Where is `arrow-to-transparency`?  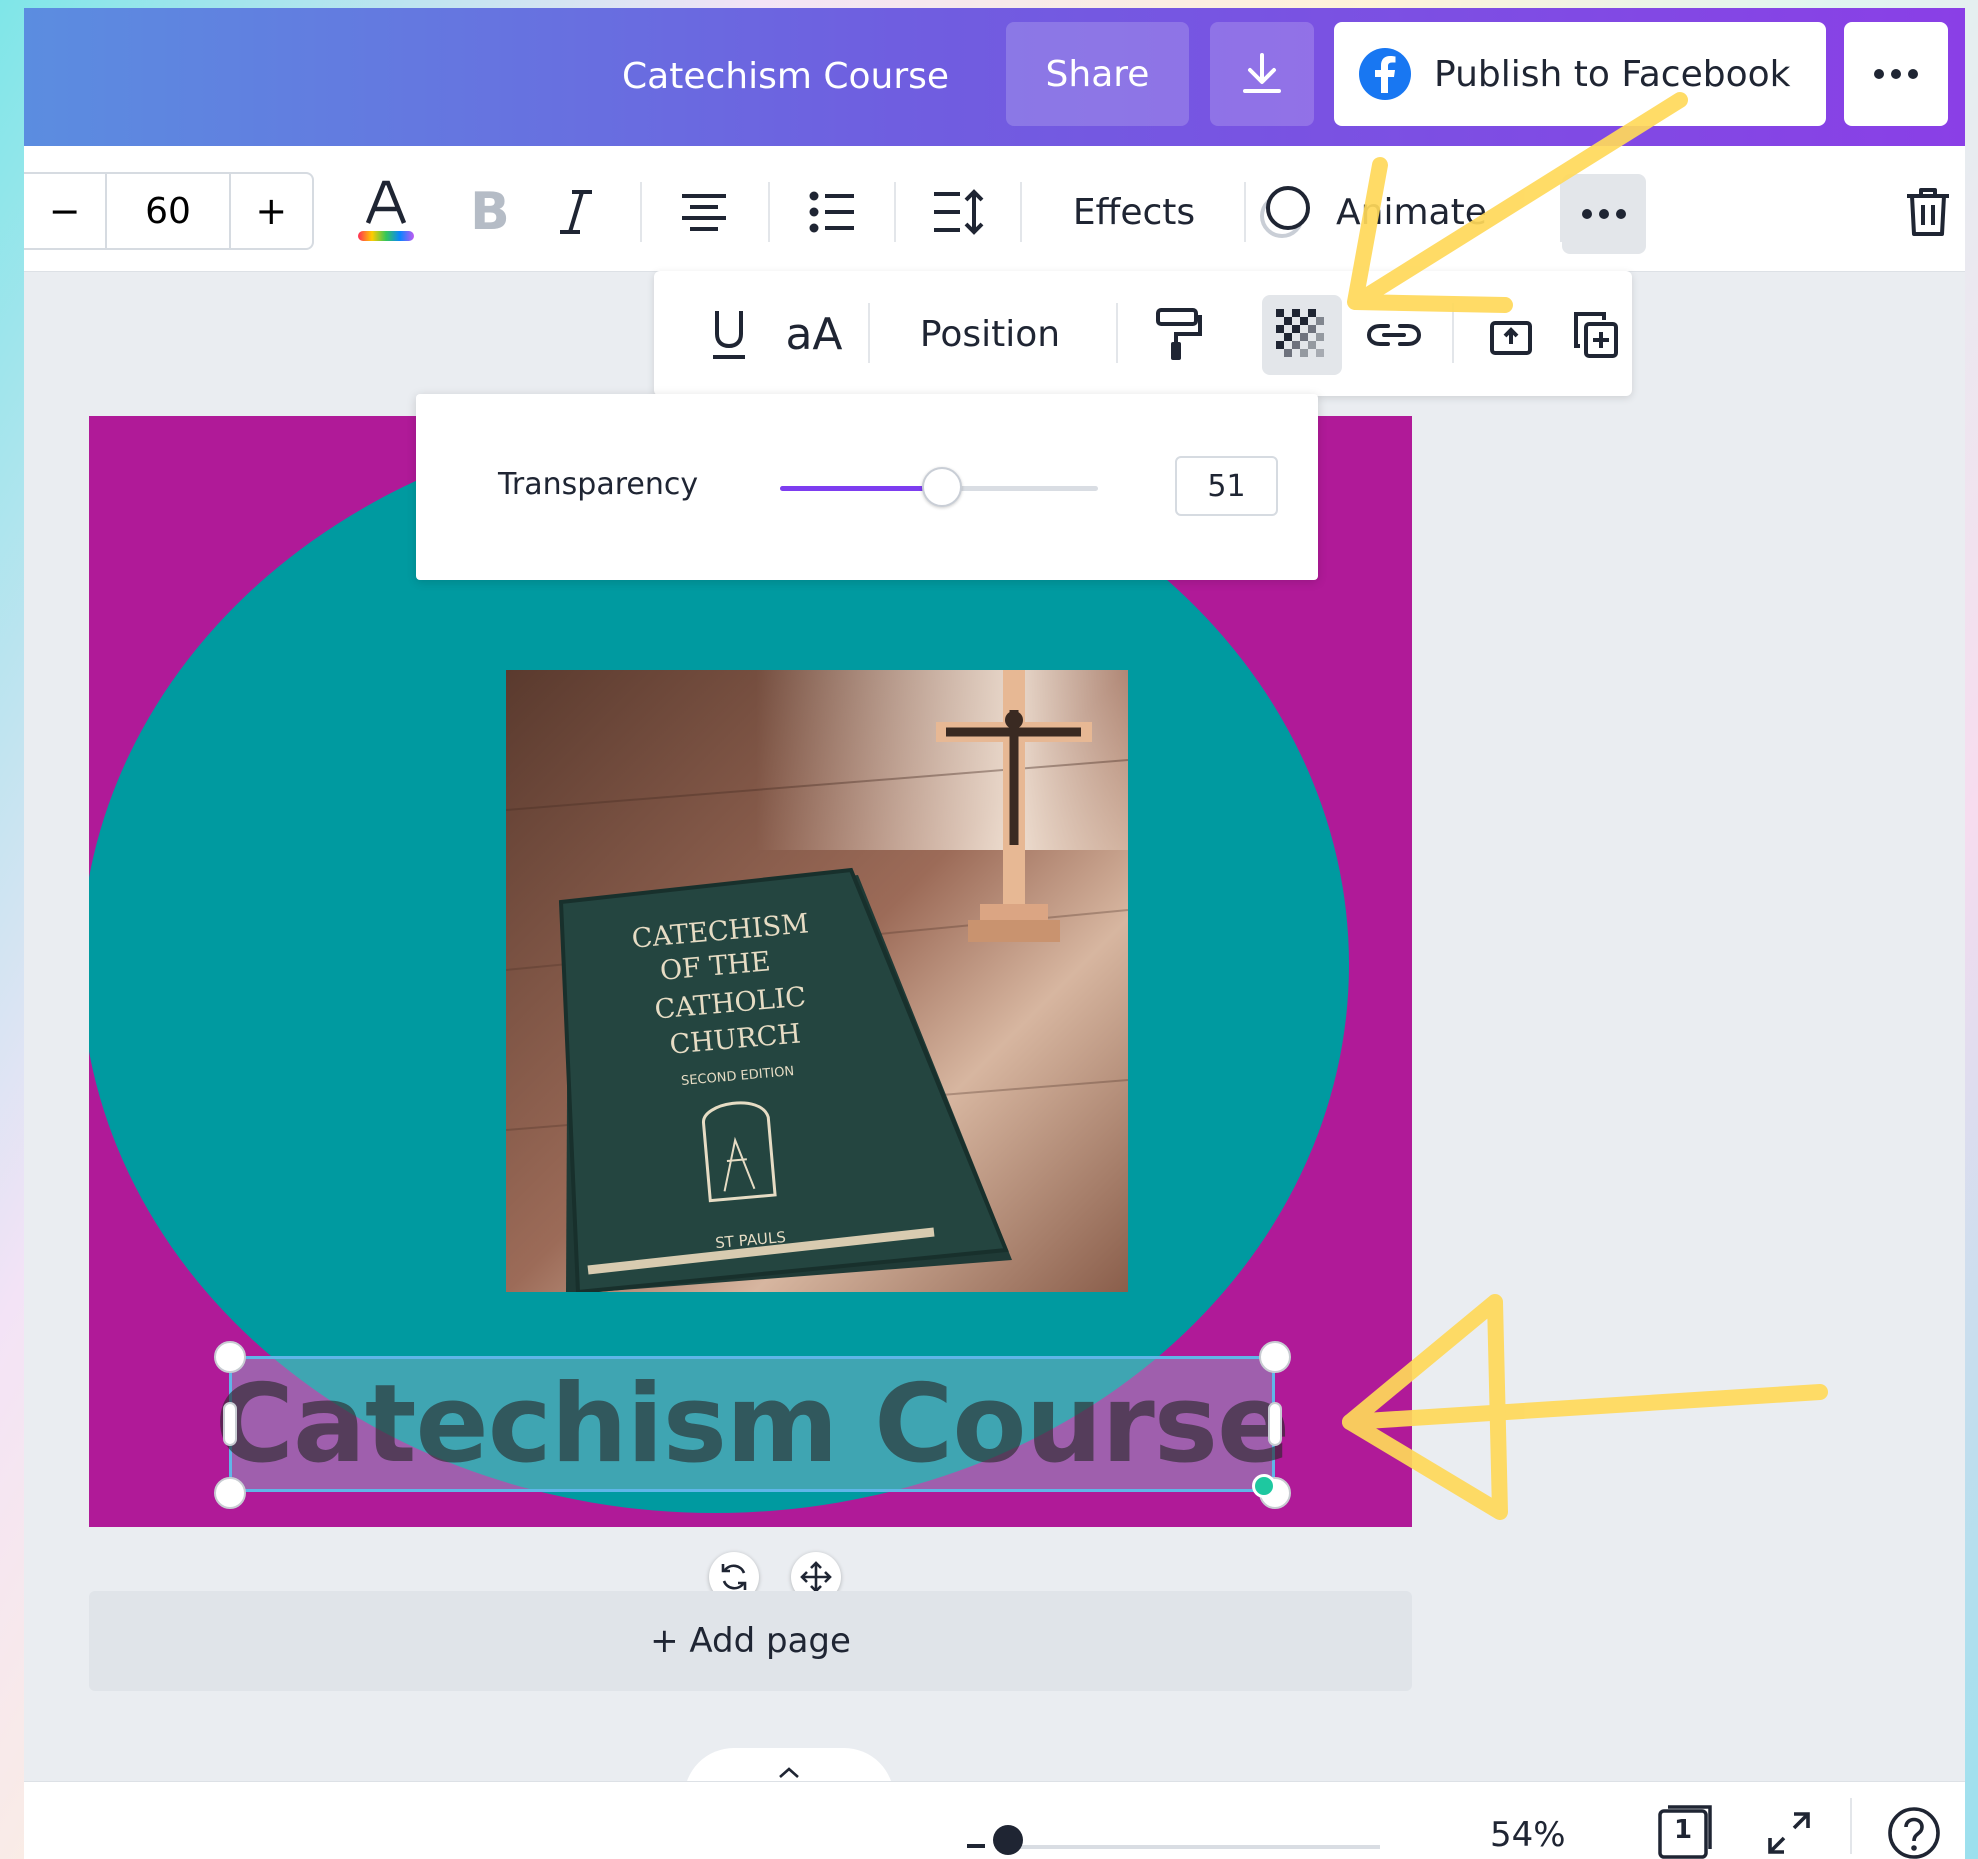 arrow-to-transparency is located at coordinates (1520, 200).